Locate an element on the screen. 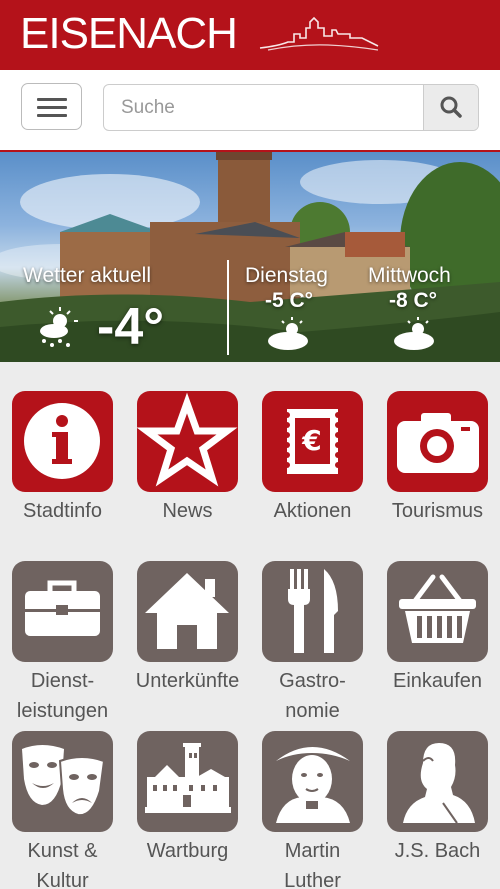 The image size is (500, 889). tile-label-unterkuenfte: Unterkünfte is located at coordinates (187, 681).